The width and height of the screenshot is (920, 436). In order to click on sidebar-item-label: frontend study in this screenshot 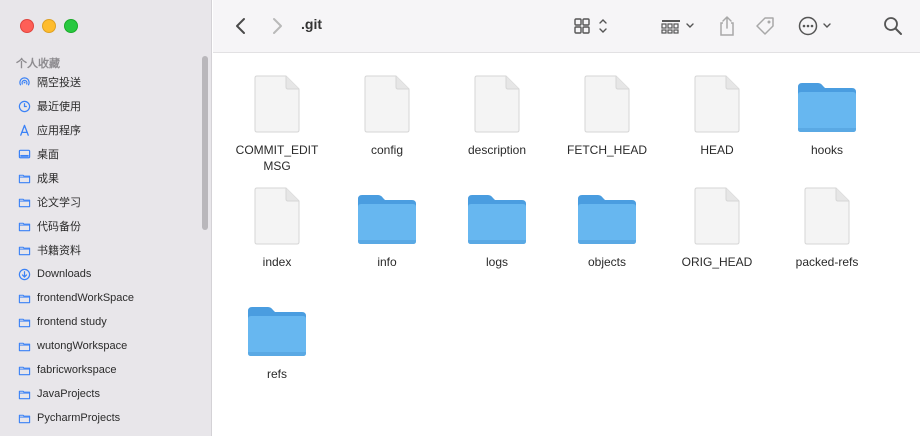, I will do `click(72, 322)`.